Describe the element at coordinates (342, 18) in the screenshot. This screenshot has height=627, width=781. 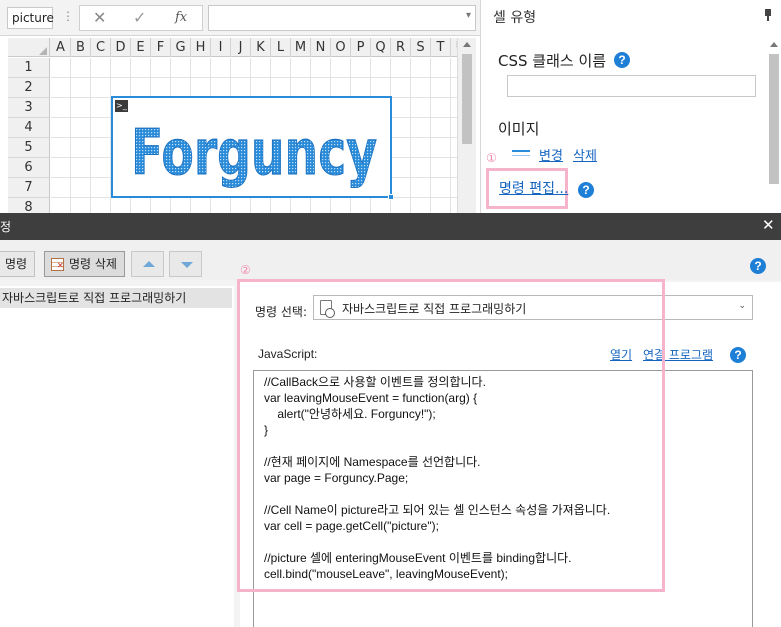
I see `formula-input: ▾` at that location.